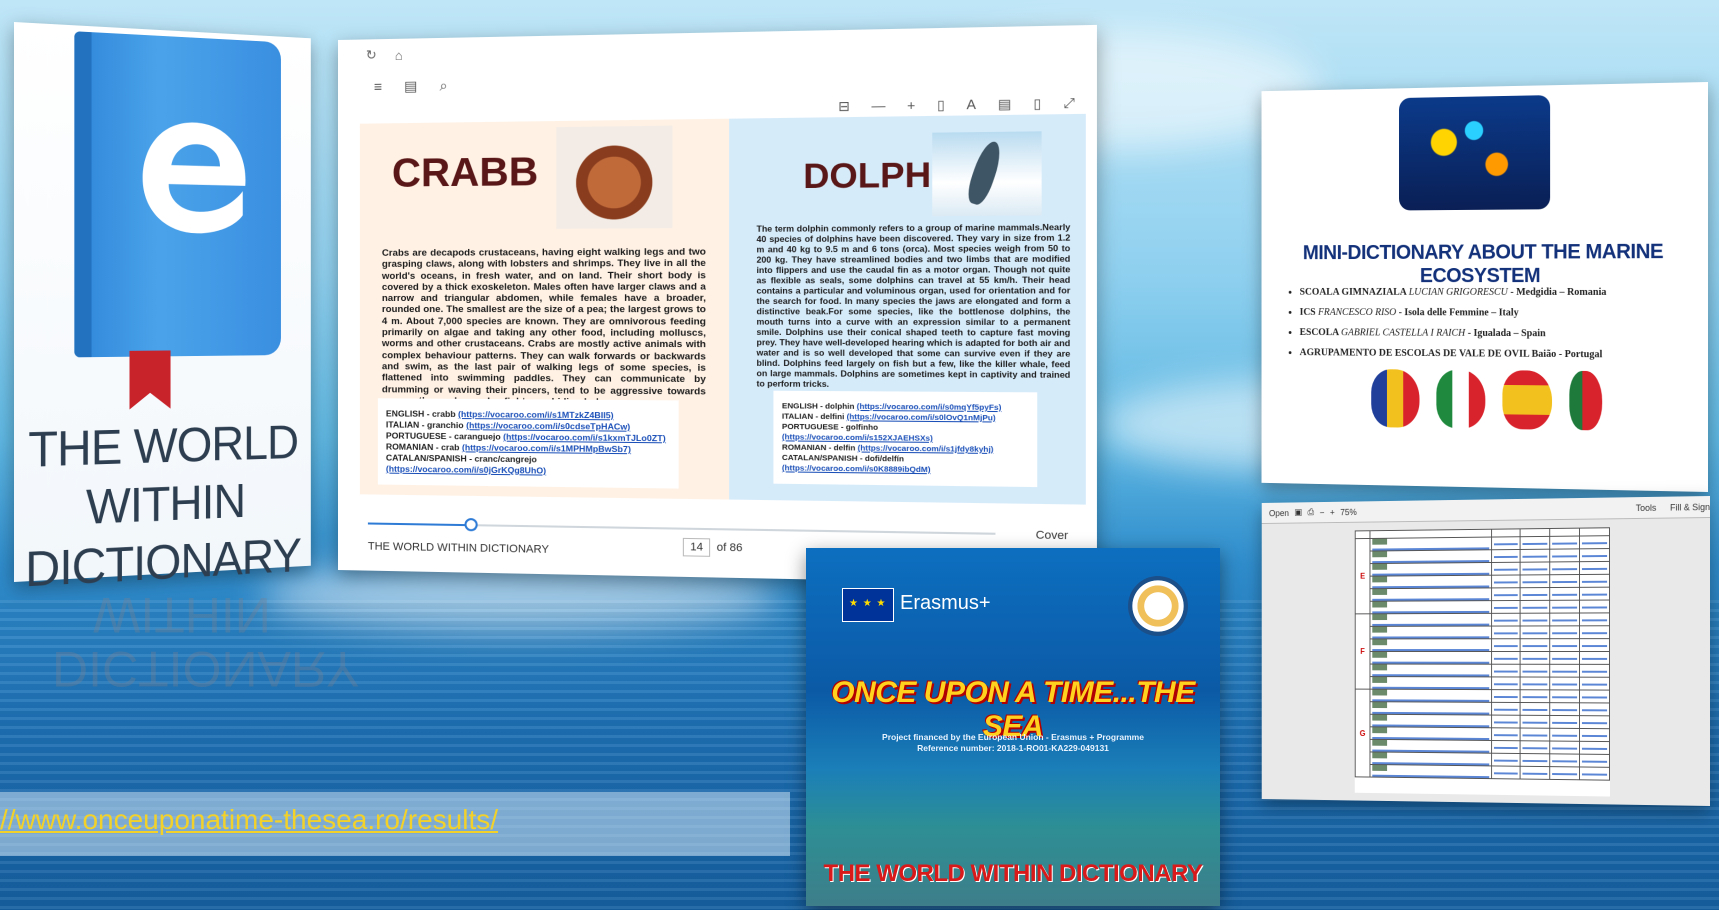 Image resolution: width=1719 pixels, height=910 pixels. Describe the element at coordinates (1037, 103) in the screenshot. I see `layout-icon: ▯` at that location.